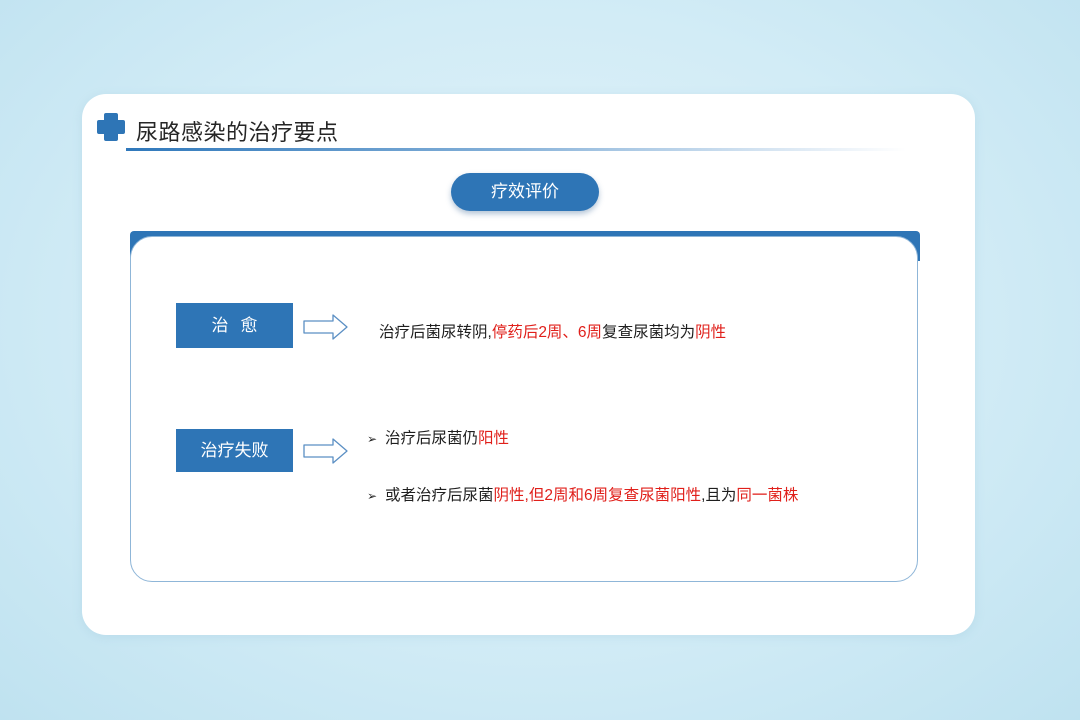 The image size is (1080, 720). Describe the element at coordinates (649, 332) in the screenshot. I see `cure-text-part: 复查尿菌均为` at that location.